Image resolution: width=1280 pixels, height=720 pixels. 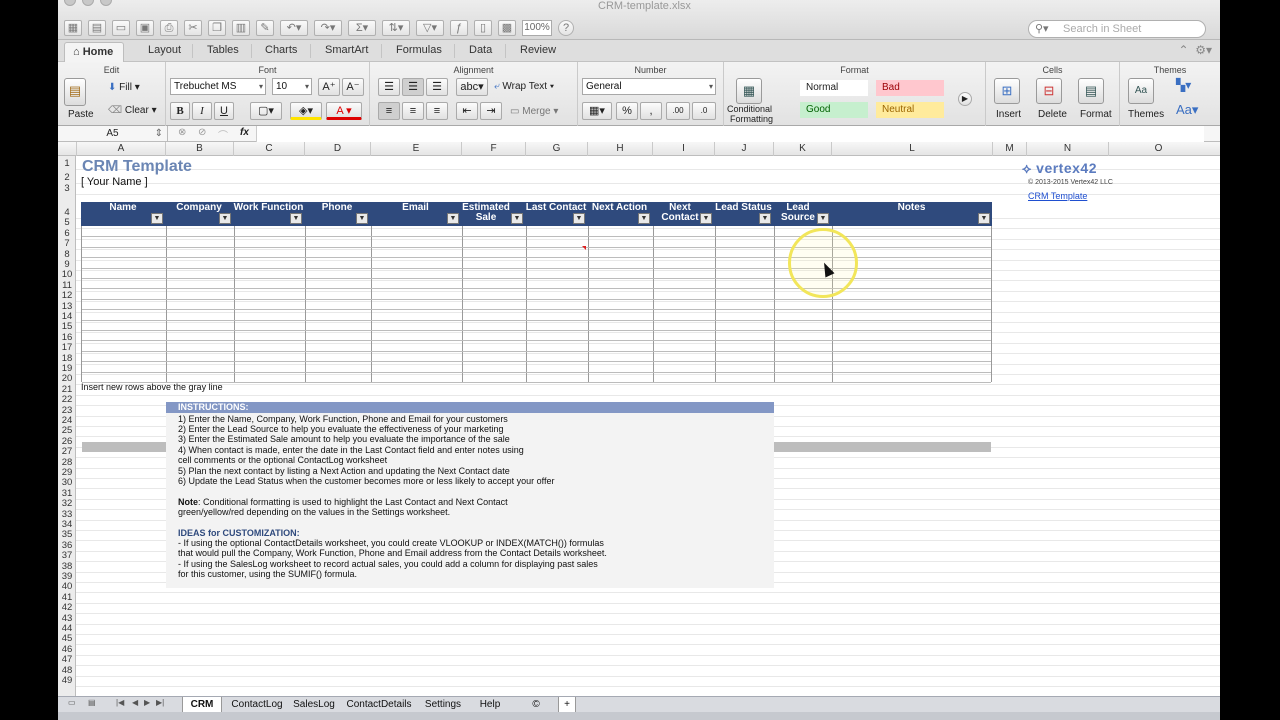 What do you see at coordinates (241, 28) in the screenshot?
I see `paste-icon: ▥` at bounding box center [241, 28].